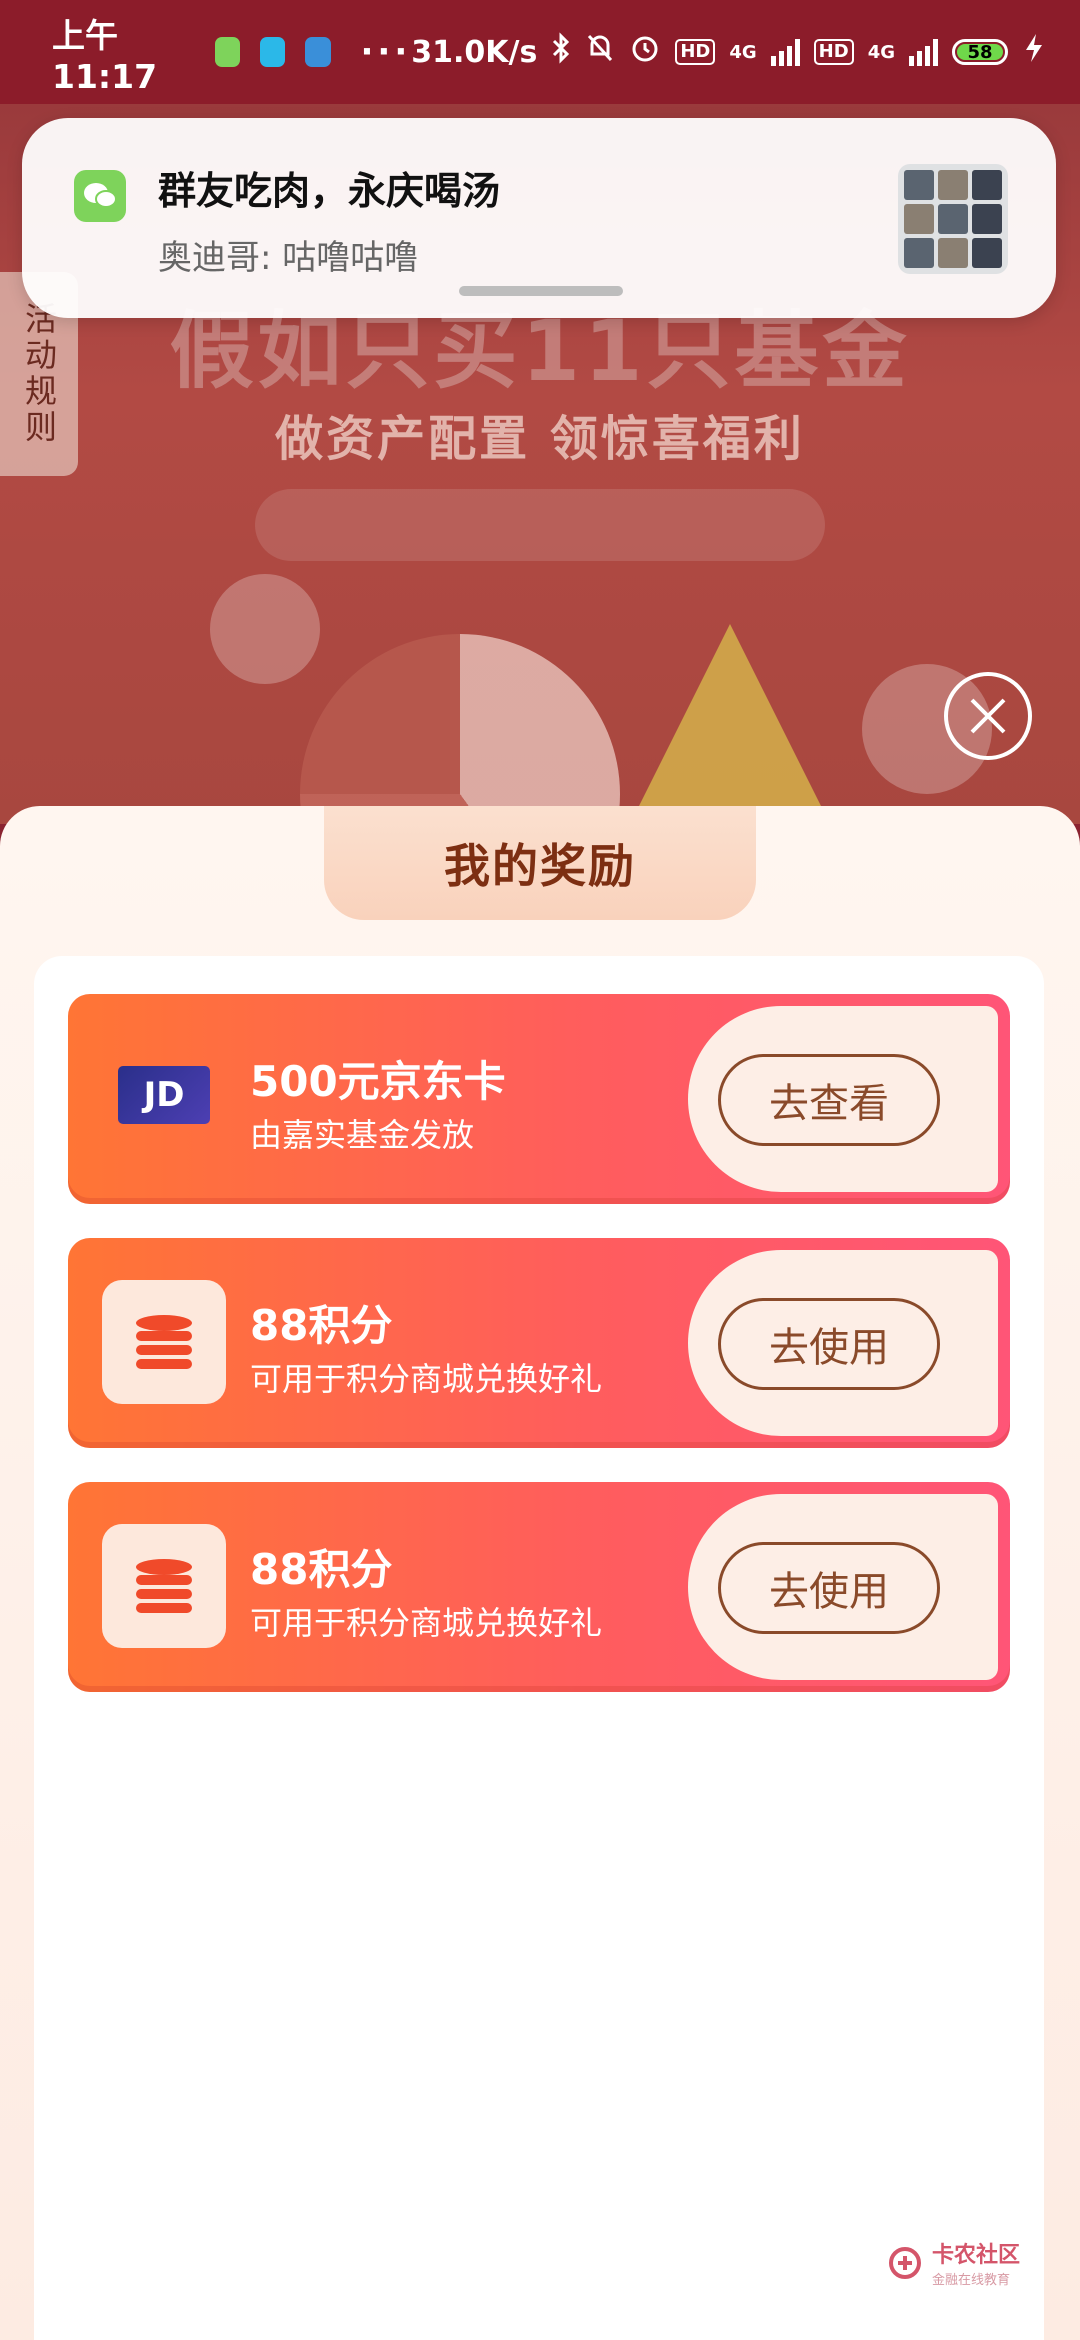  Describe the element at coordinates (100, 196) in the screenshot. I see `wechat-icon` at that location.